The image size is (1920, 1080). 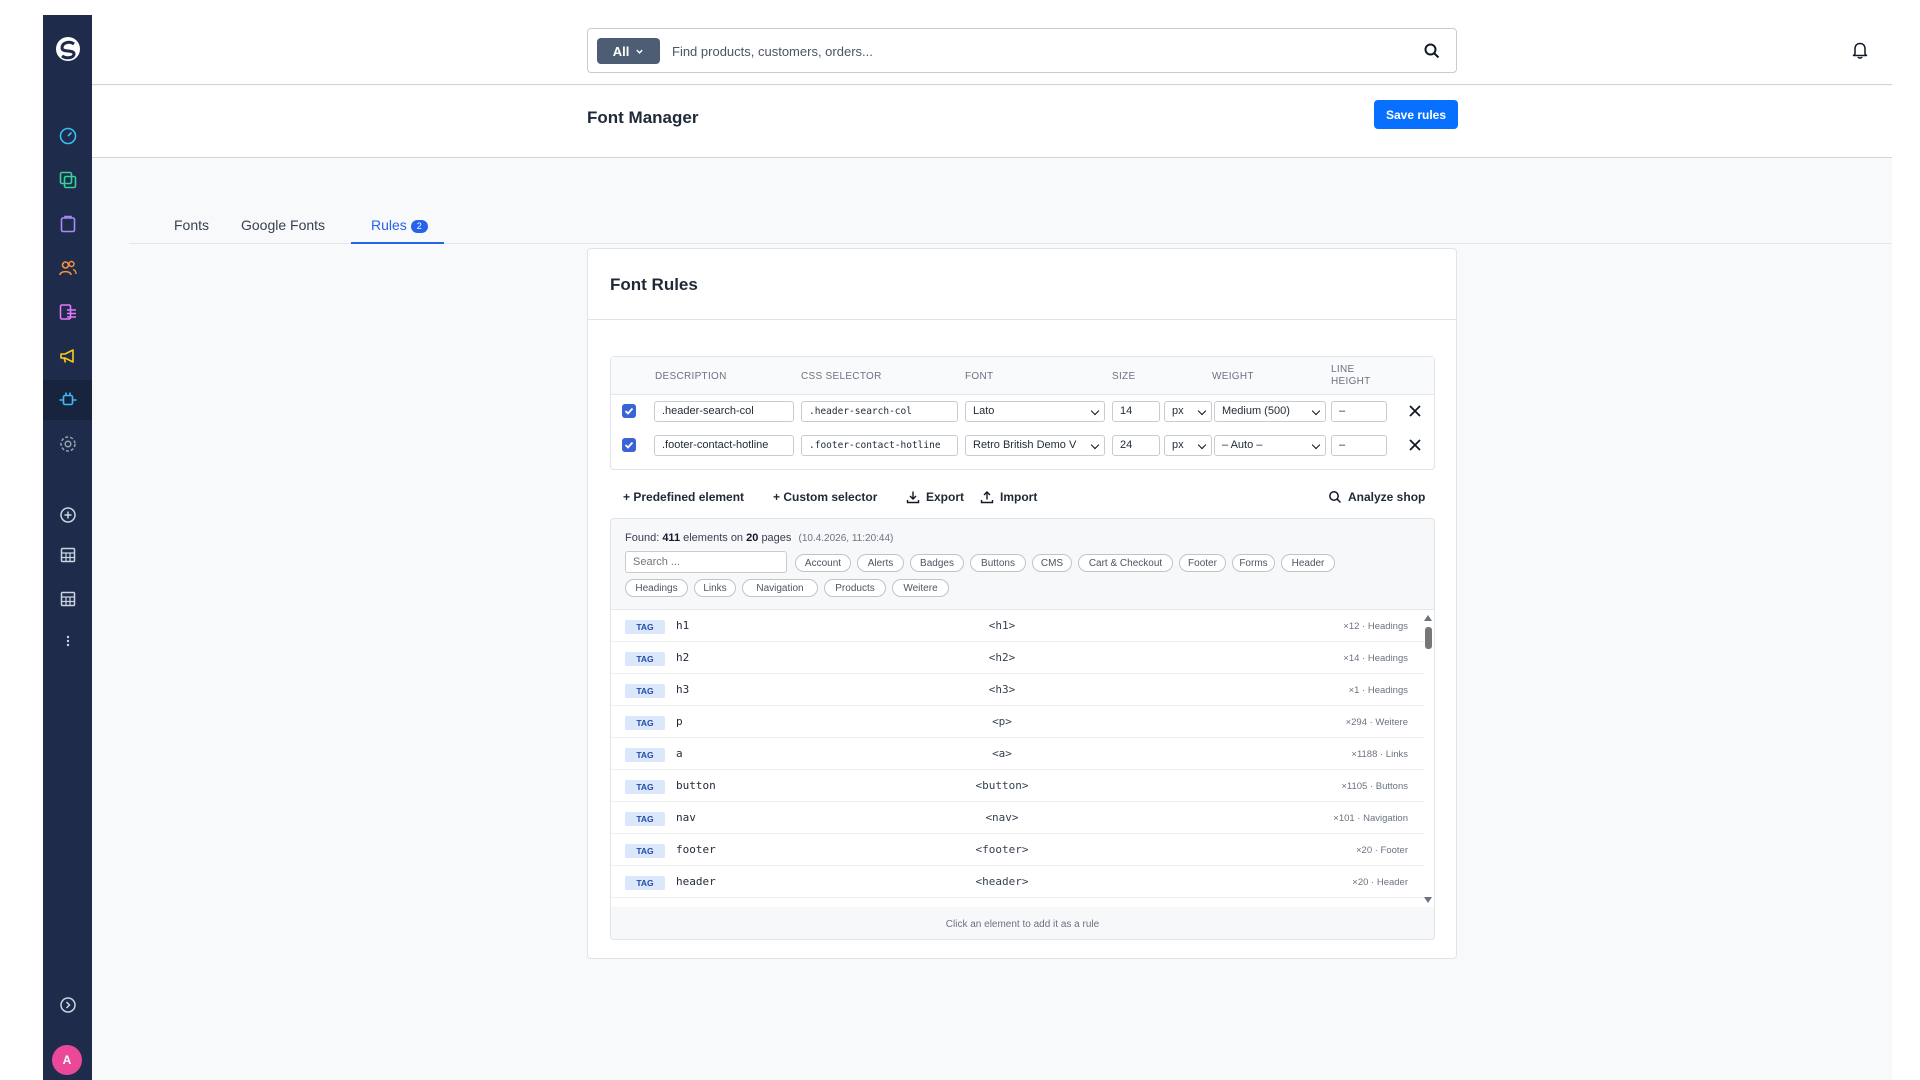 I want to click on add-predefined-element-button: + Predefined element, so click(x=683, y=497).